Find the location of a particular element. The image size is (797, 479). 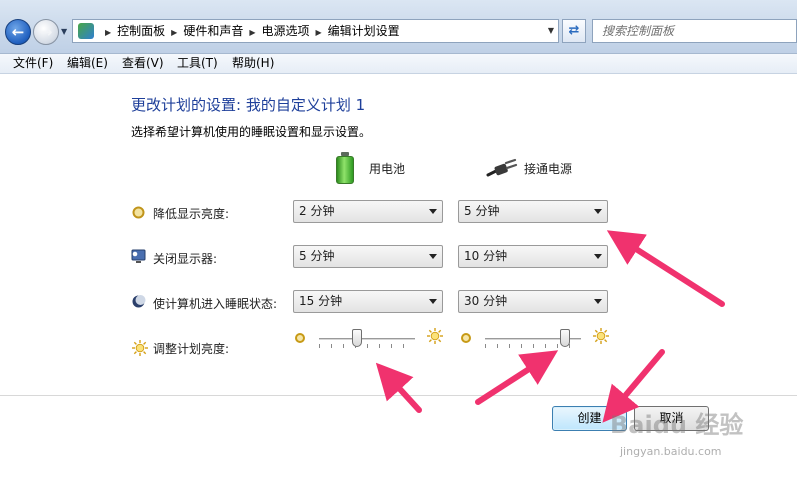

control-panel-icon is located at coordinates (86, 31).